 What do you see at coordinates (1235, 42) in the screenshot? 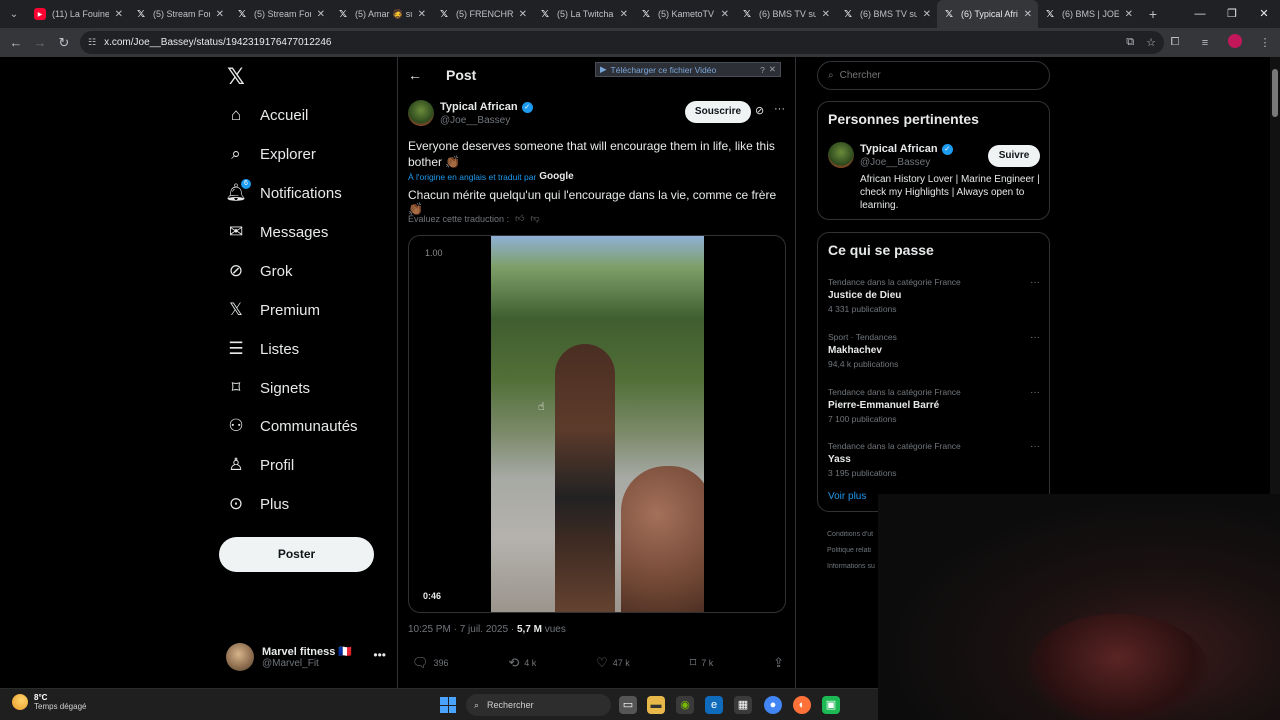
I see `profile-avatar` at bounding box center [1235, 42].